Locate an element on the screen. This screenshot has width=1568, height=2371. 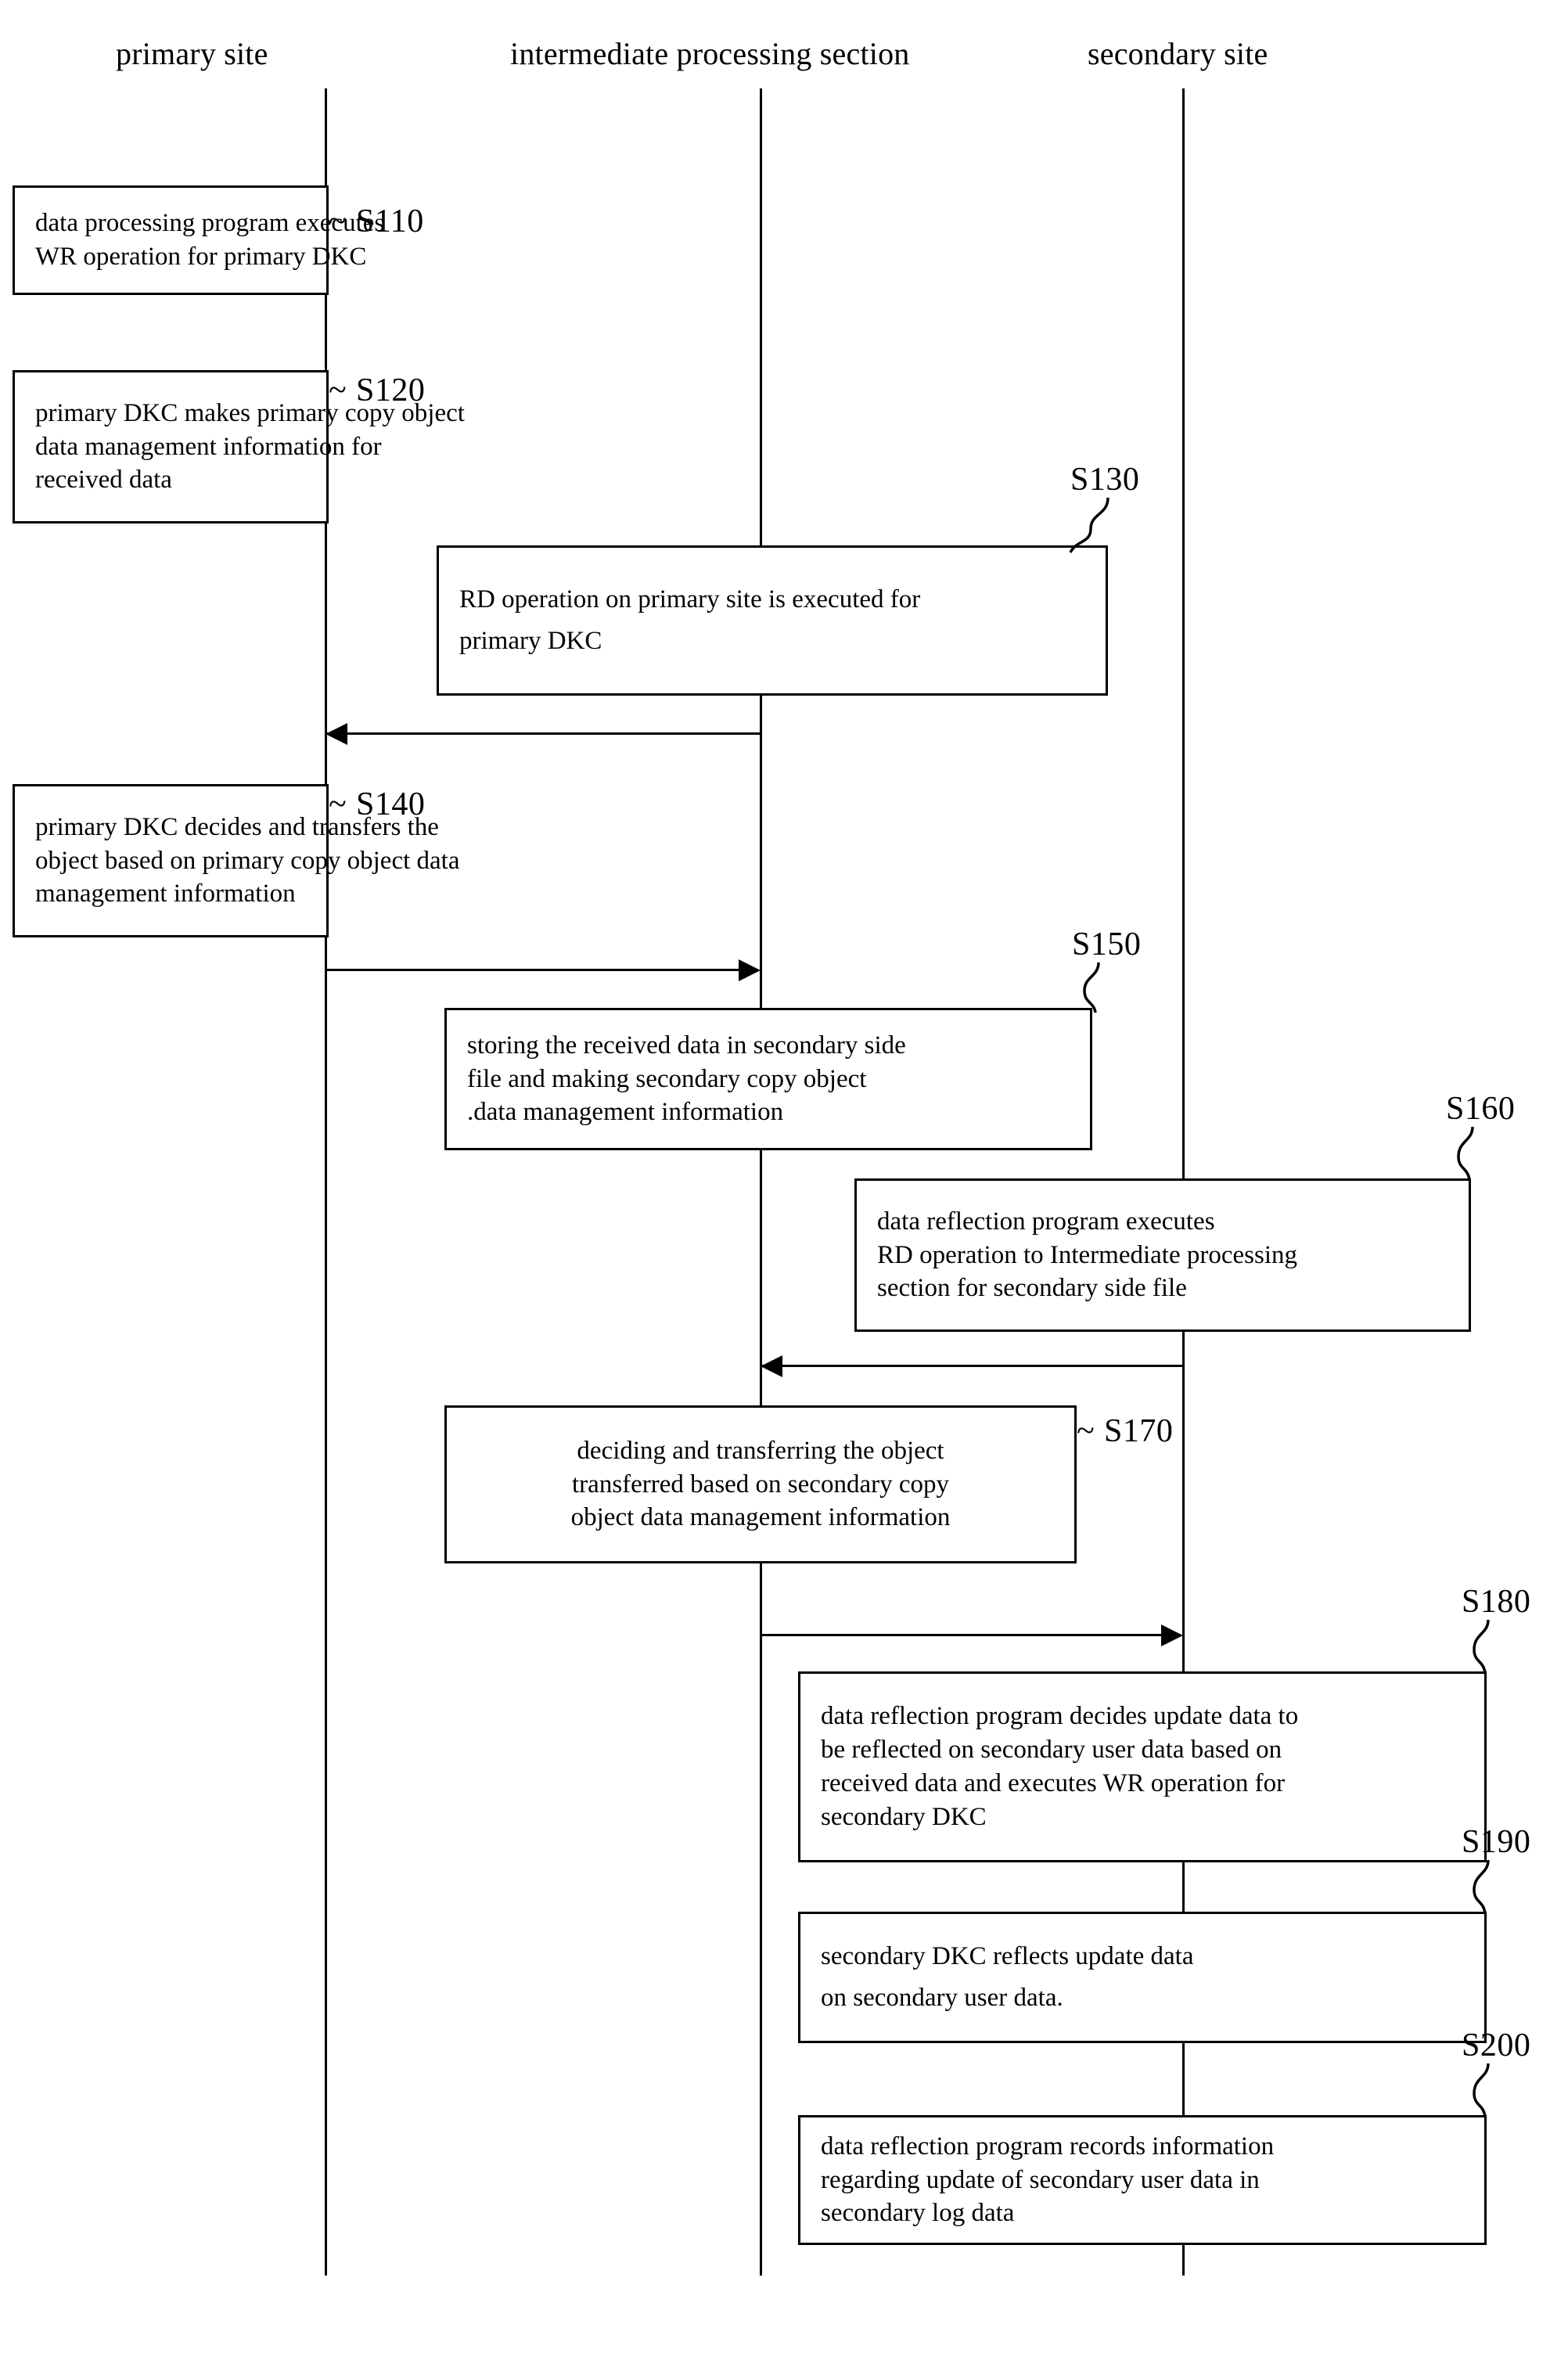
step-tag-s190: S190 is located at coordinates (1497, 1842).